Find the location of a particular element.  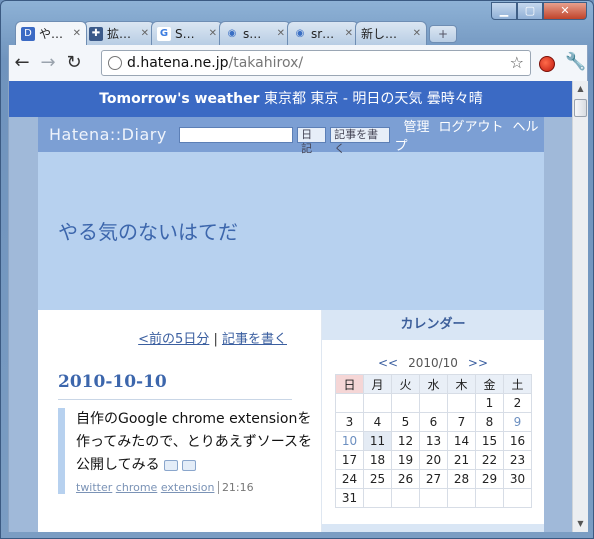

vertical-scrollbar: ▲ ▼ is located at coordinates (580, 306).